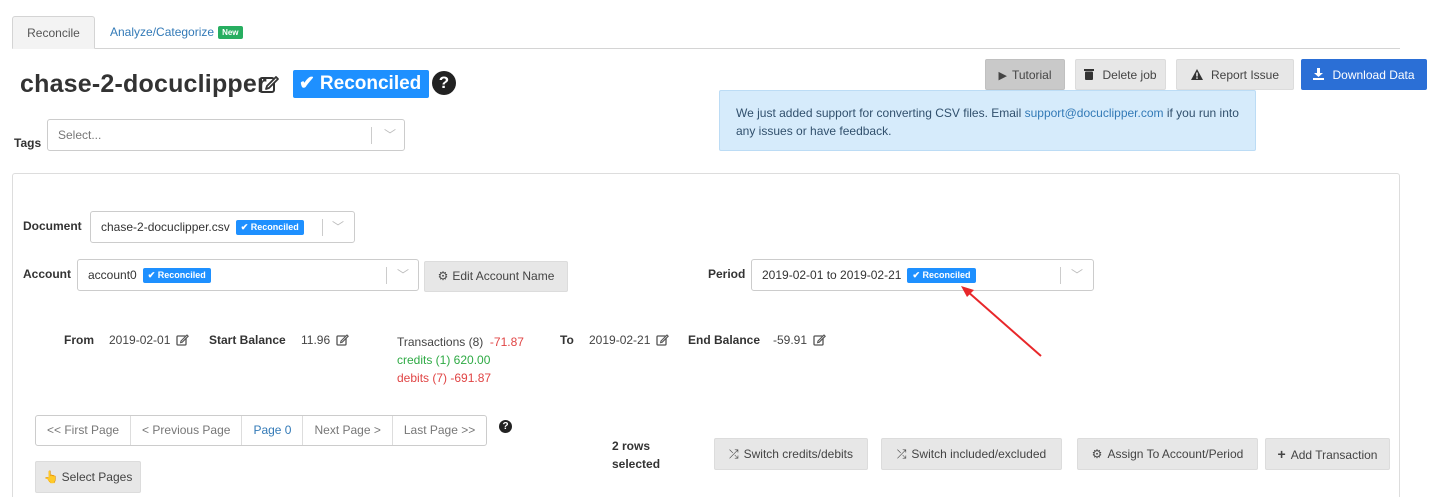 This screenshot has width=1440, height=497. I want to click on switch-included-excluded-button: ⤮ Switch included/excluded, so click(971, 454).